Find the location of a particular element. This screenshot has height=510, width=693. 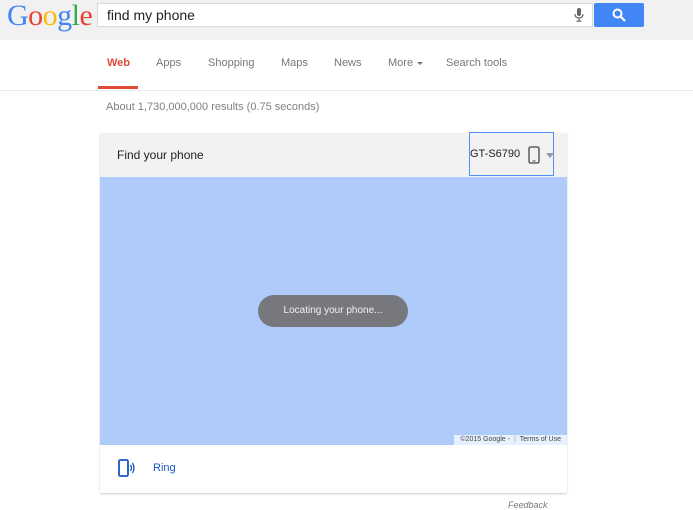

search-input: find my phone is located at coordinates (345, 15).